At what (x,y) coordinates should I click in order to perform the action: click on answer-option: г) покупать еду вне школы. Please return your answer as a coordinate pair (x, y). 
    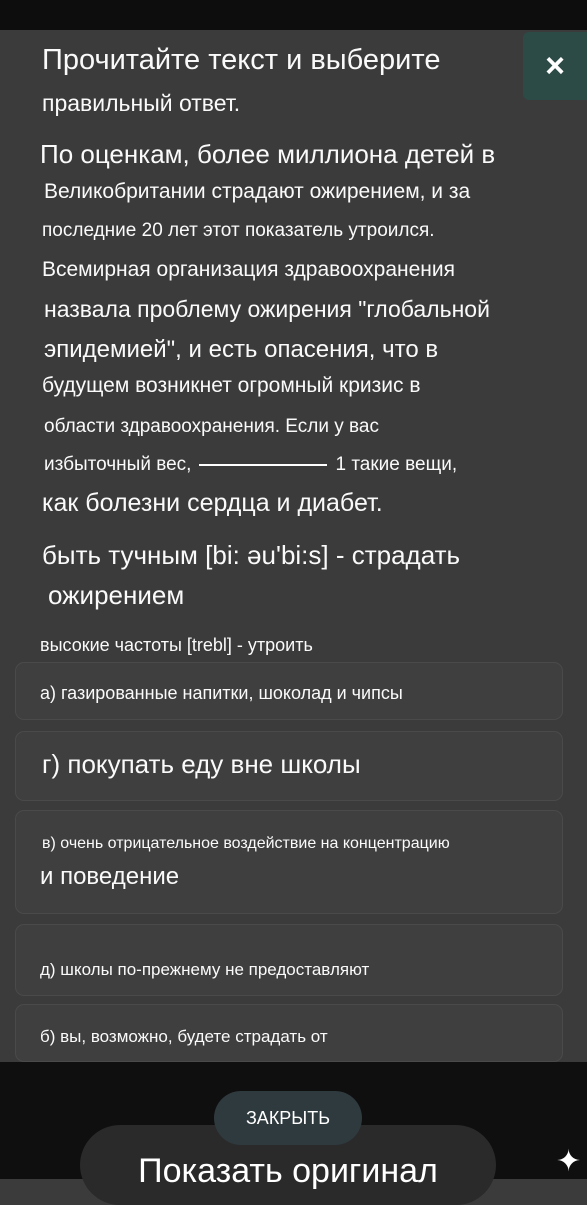
    Looking at the image, I should click on (289, 766).